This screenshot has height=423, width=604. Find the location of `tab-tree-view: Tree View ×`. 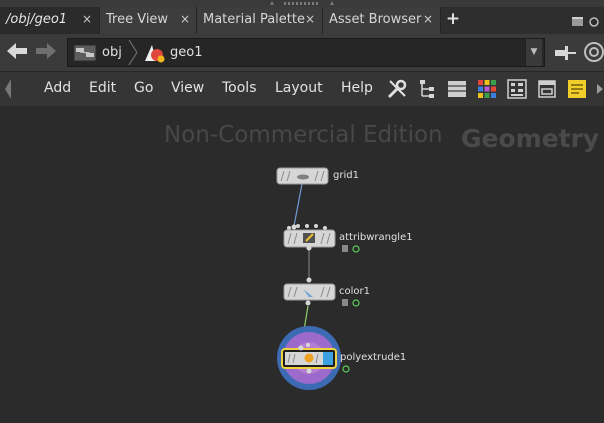

tab-tree-view: Tree View × is located at coordinates (148, 20).